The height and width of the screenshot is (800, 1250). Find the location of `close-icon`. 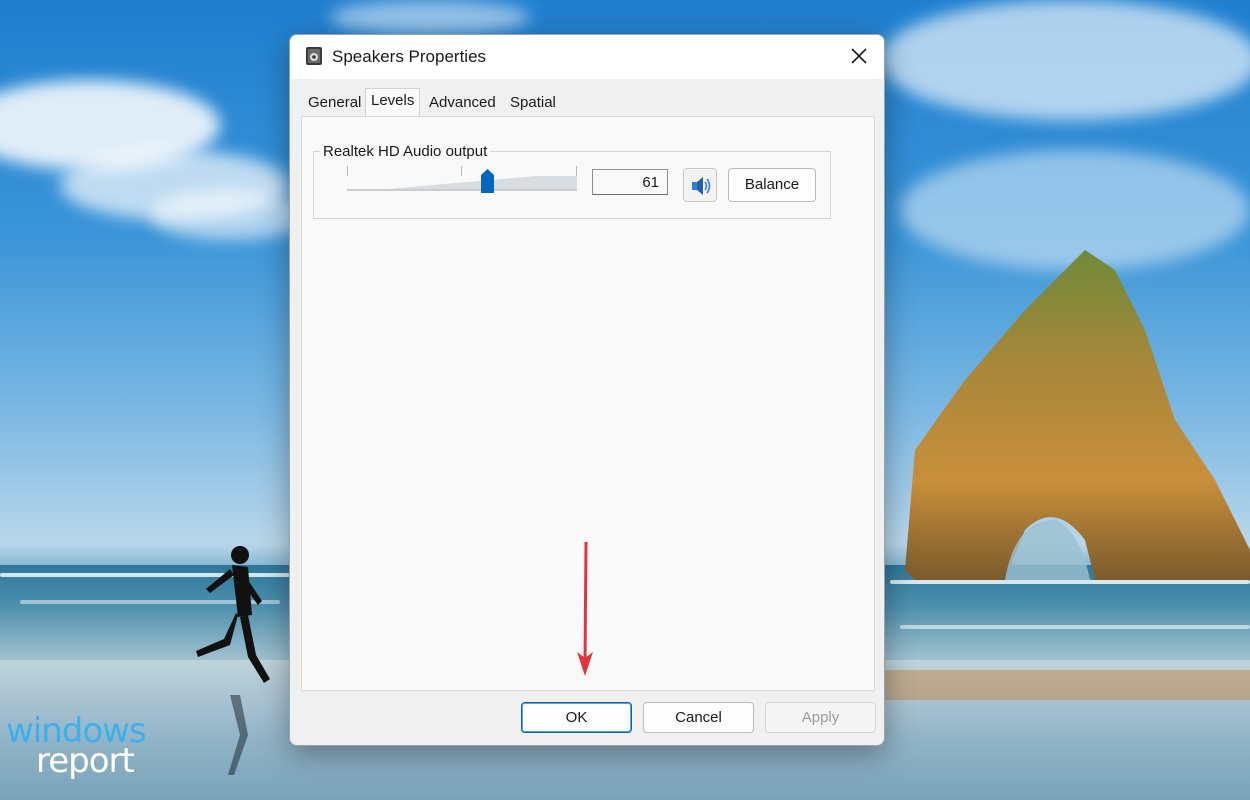

close-icon is located at coordinates (859, 56).